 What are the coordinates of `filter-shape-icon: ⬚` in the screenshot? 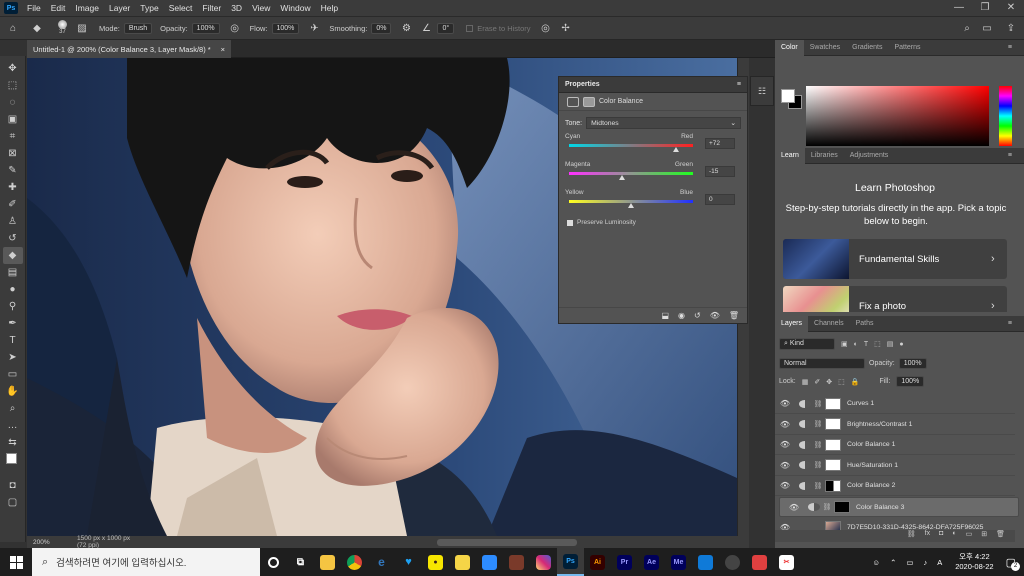 It's located at (877, 344).